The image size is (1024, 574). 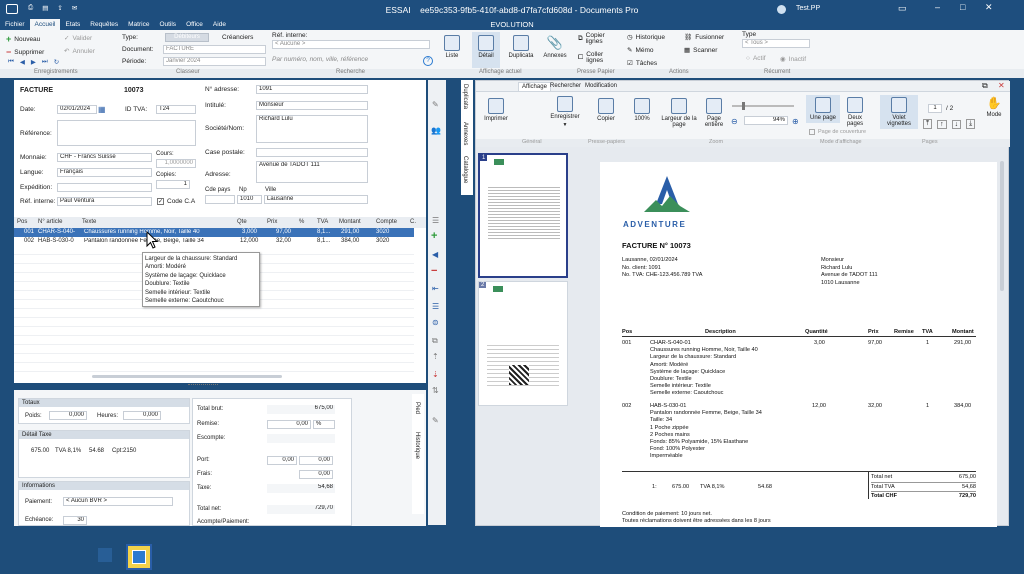 What do you see at coordinates (104, 187) in the screenshot?
I see `shipping-select` at bounding box center [104, 187].